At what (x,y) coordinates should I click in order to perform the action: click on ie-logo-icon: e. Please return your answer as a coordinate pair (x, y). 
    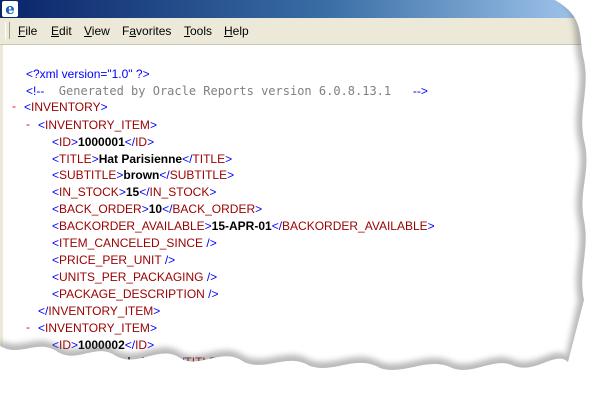
    Looking at the image, I should click on (10, 9).